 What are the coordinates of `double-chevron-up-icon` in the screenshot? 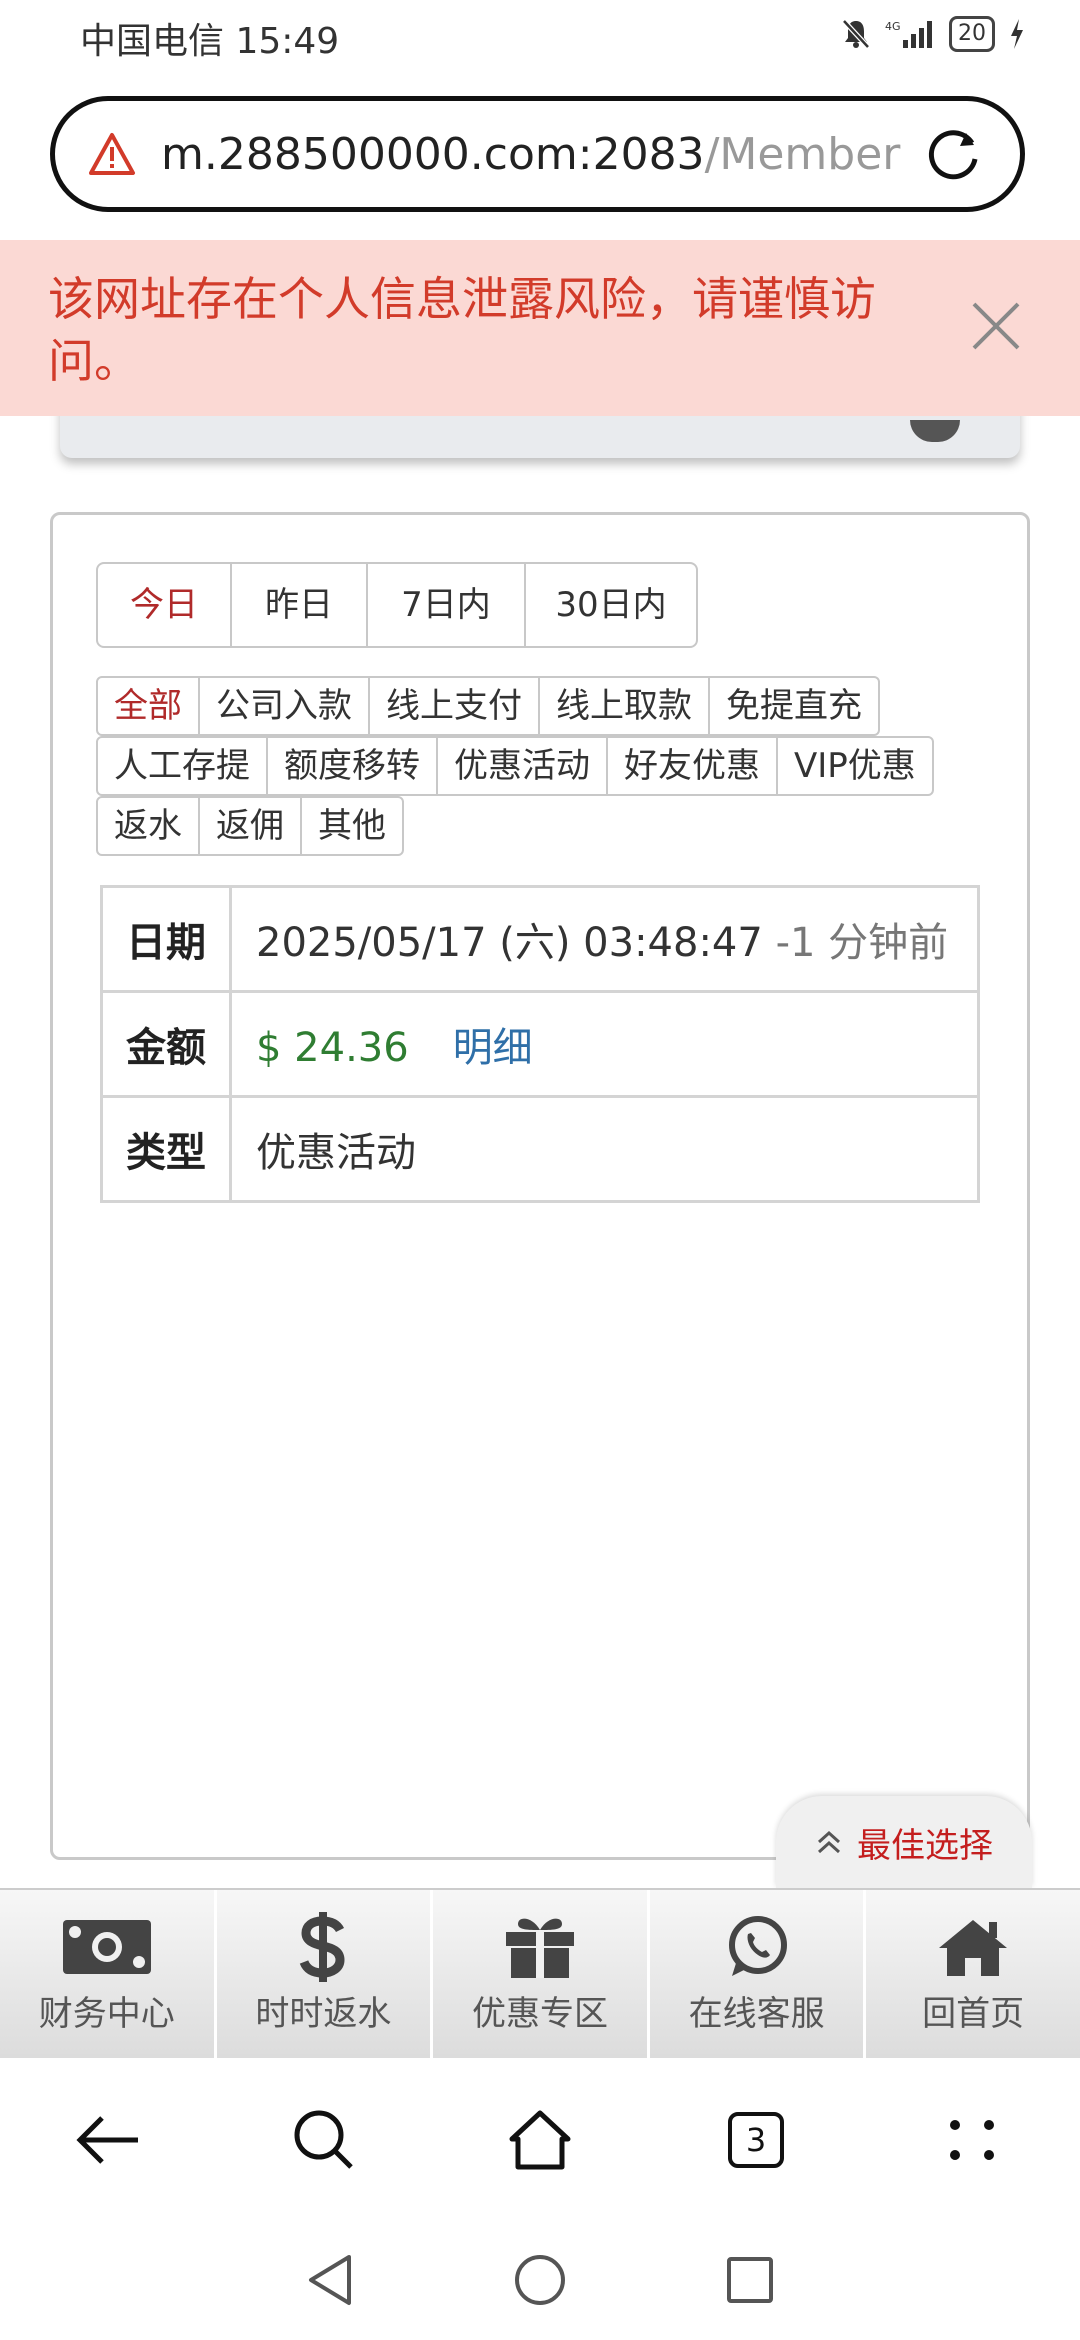 It's located at (829, 1842).